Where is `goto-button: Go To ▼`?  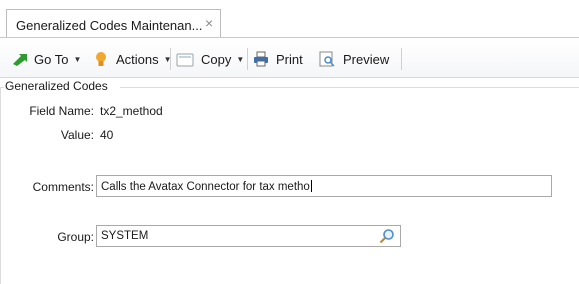 goto-button: Go To ▼ is located at coordinates (46, 59).